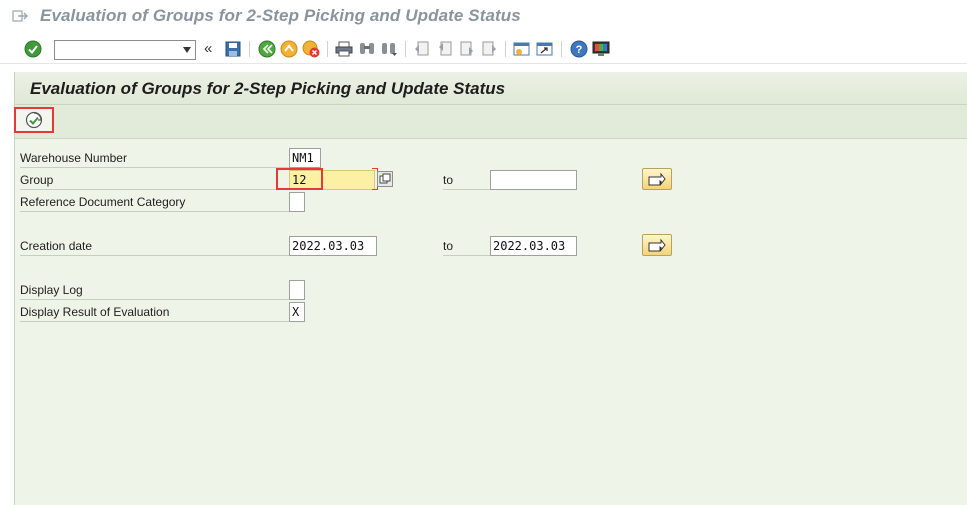 This screenshot has height=505, width=967. What do you see at coordinates (489, 49) in the screenshot?
I see `last-page-icon` at bounding box center [489, 49].